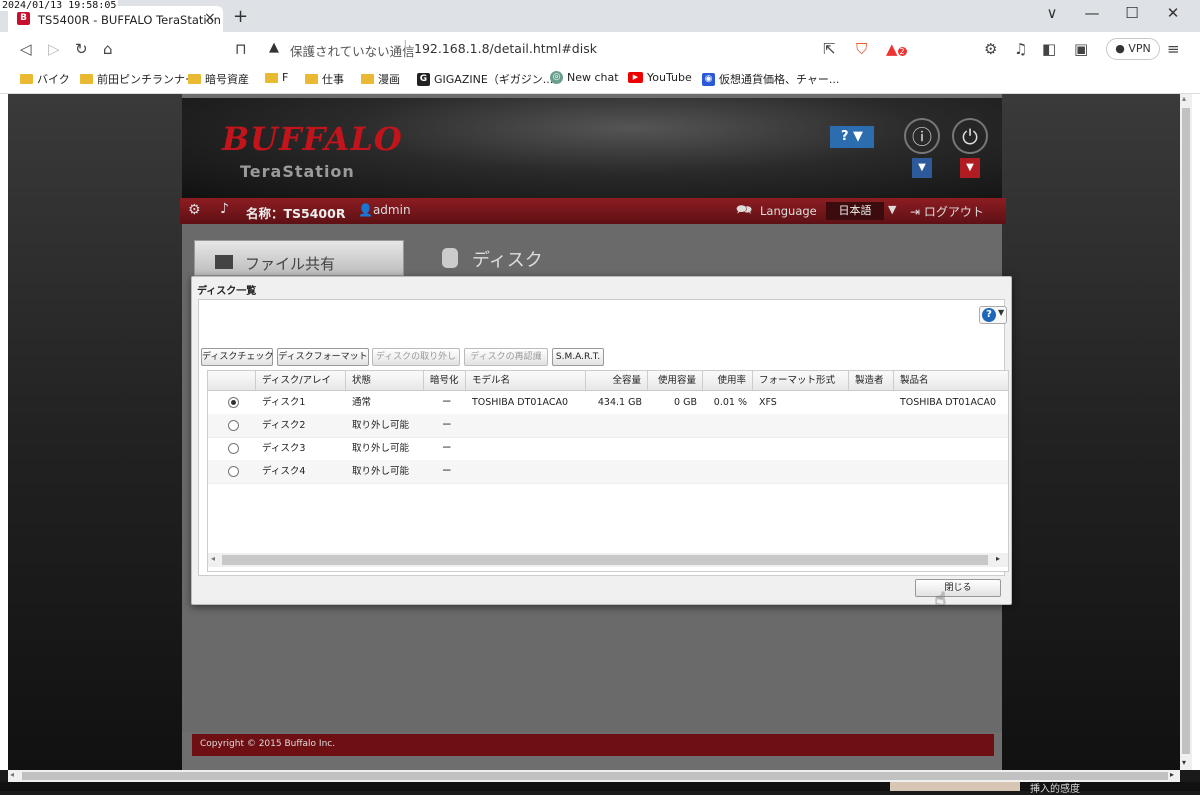 The width and height of the screenshot is (1200, 795). I want to click on brave-shield-icon: ⛉, so click(861, 49).